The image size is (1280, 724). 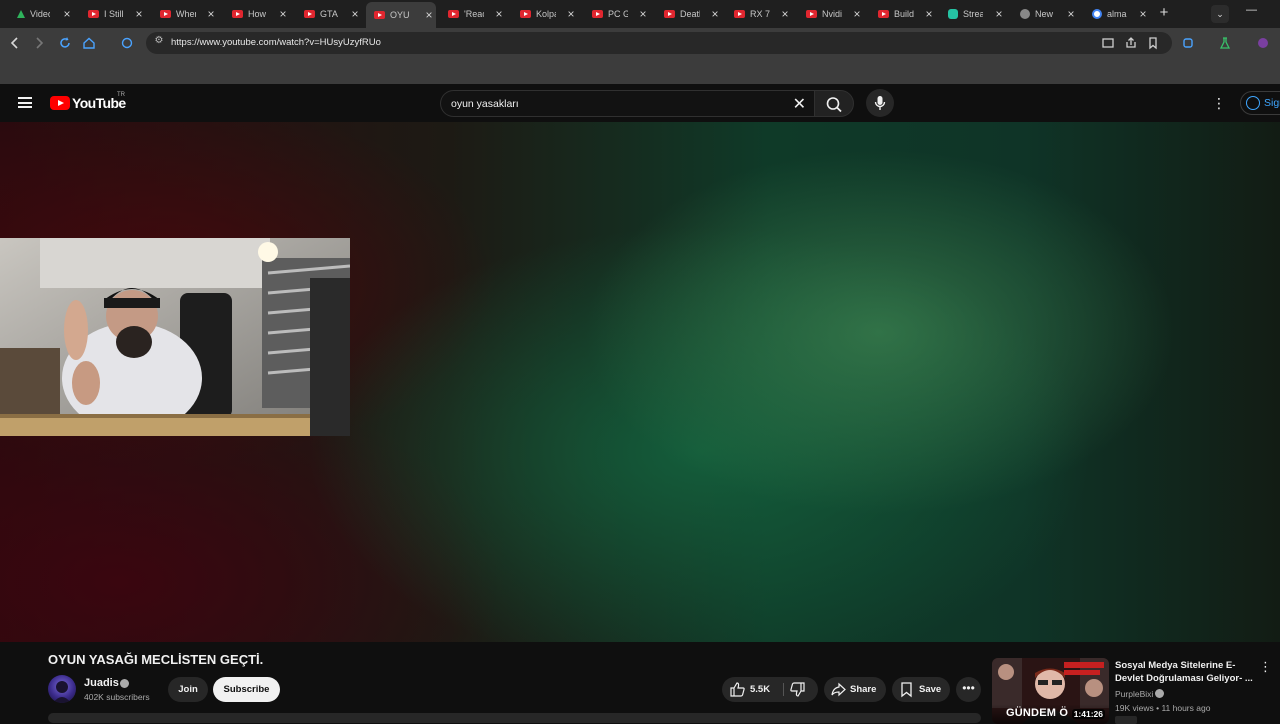 I want to click on browser-tab: Video ×, so click(x=41, y=14).